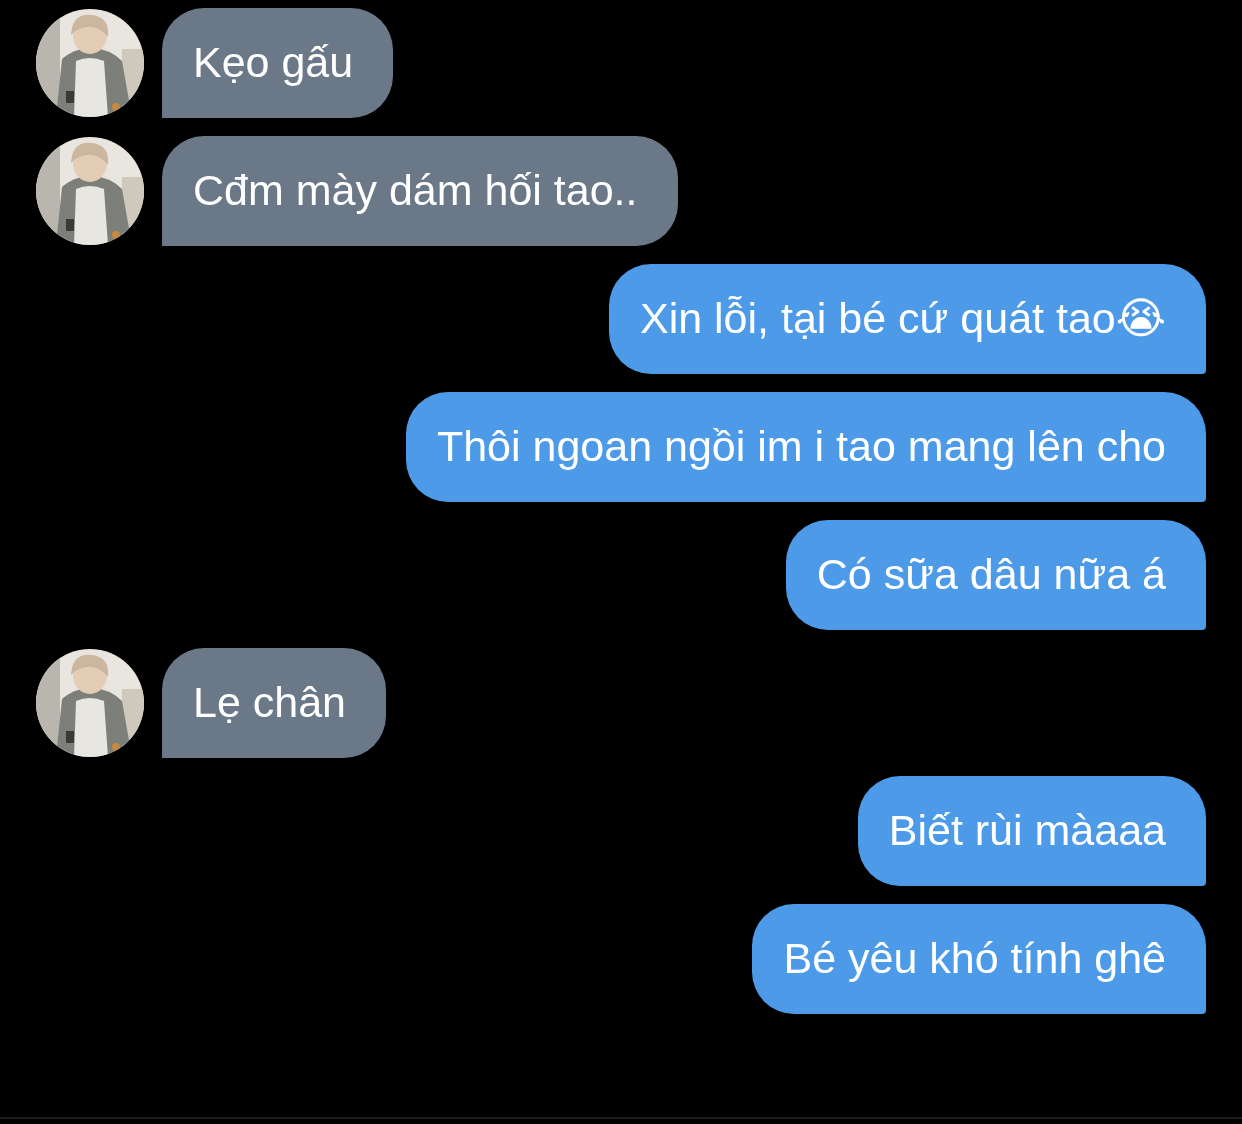  What do you see at coordinates (805, 447) in the screenshot?
I see `message-bubble: Thôi ngoan ngồi im i tao mang lên cho` at bounding box center [805, 447].